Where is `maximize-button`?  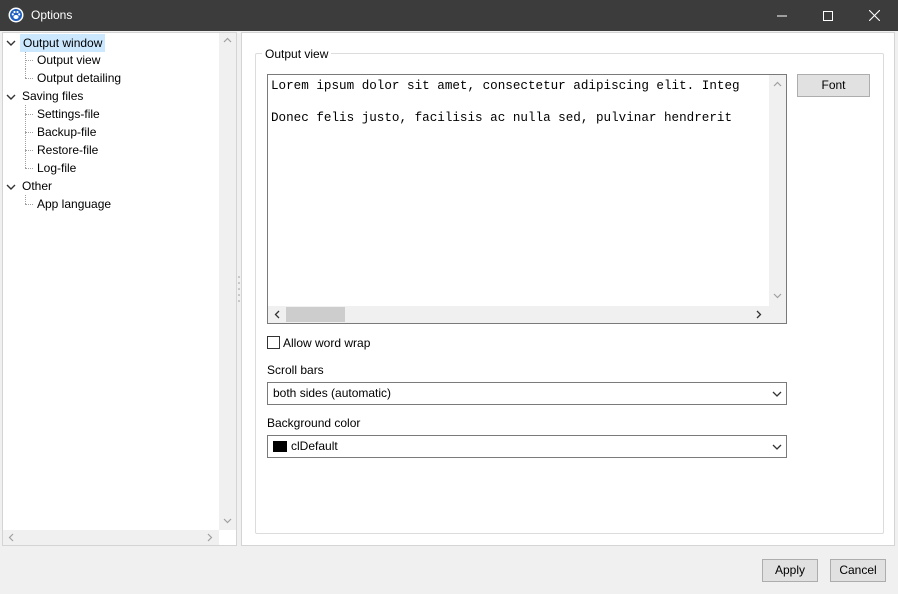 maximize-button is located at coordinates (828, 15).